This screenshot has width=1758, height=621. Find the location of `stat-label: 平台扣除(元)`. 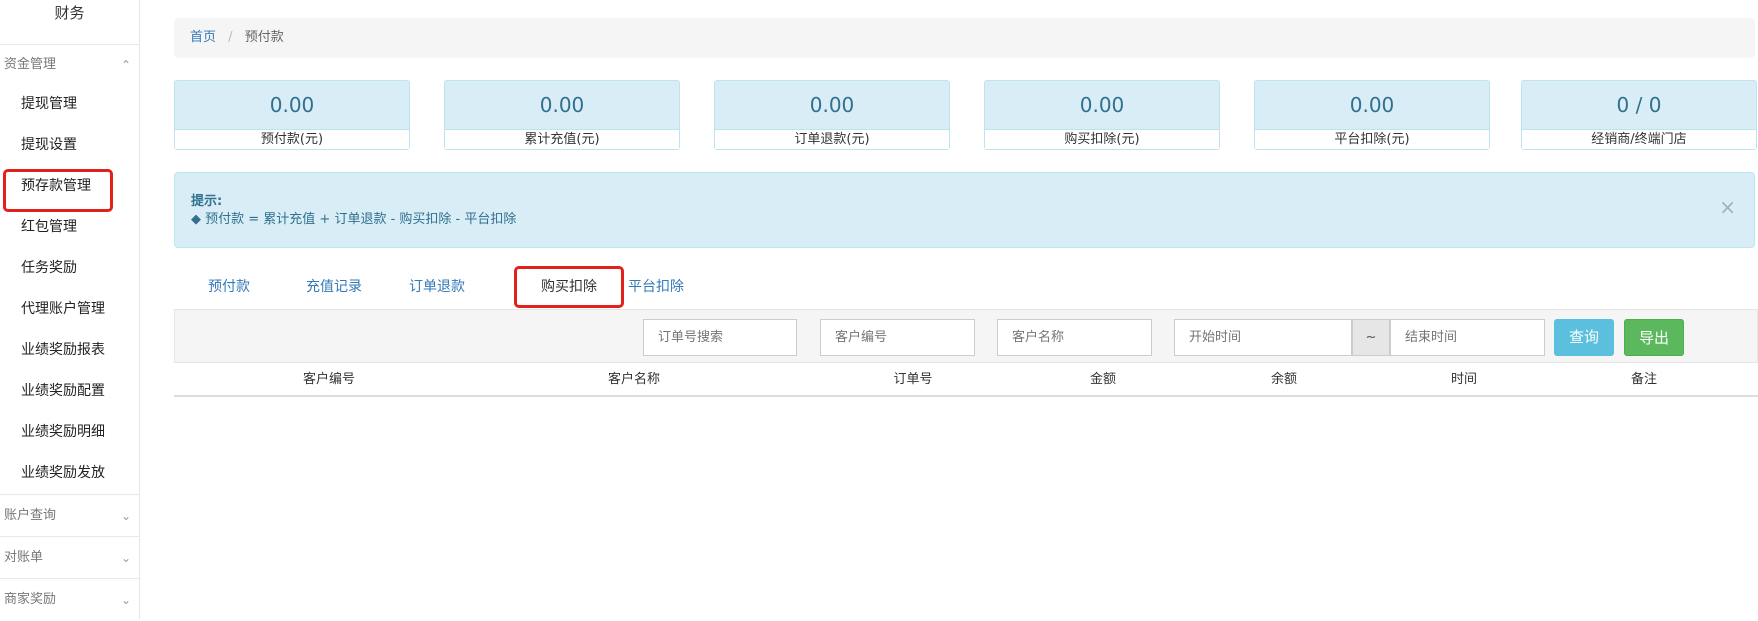

stat-label: 平台扣除(元) is located at coordinates (1372, 139).